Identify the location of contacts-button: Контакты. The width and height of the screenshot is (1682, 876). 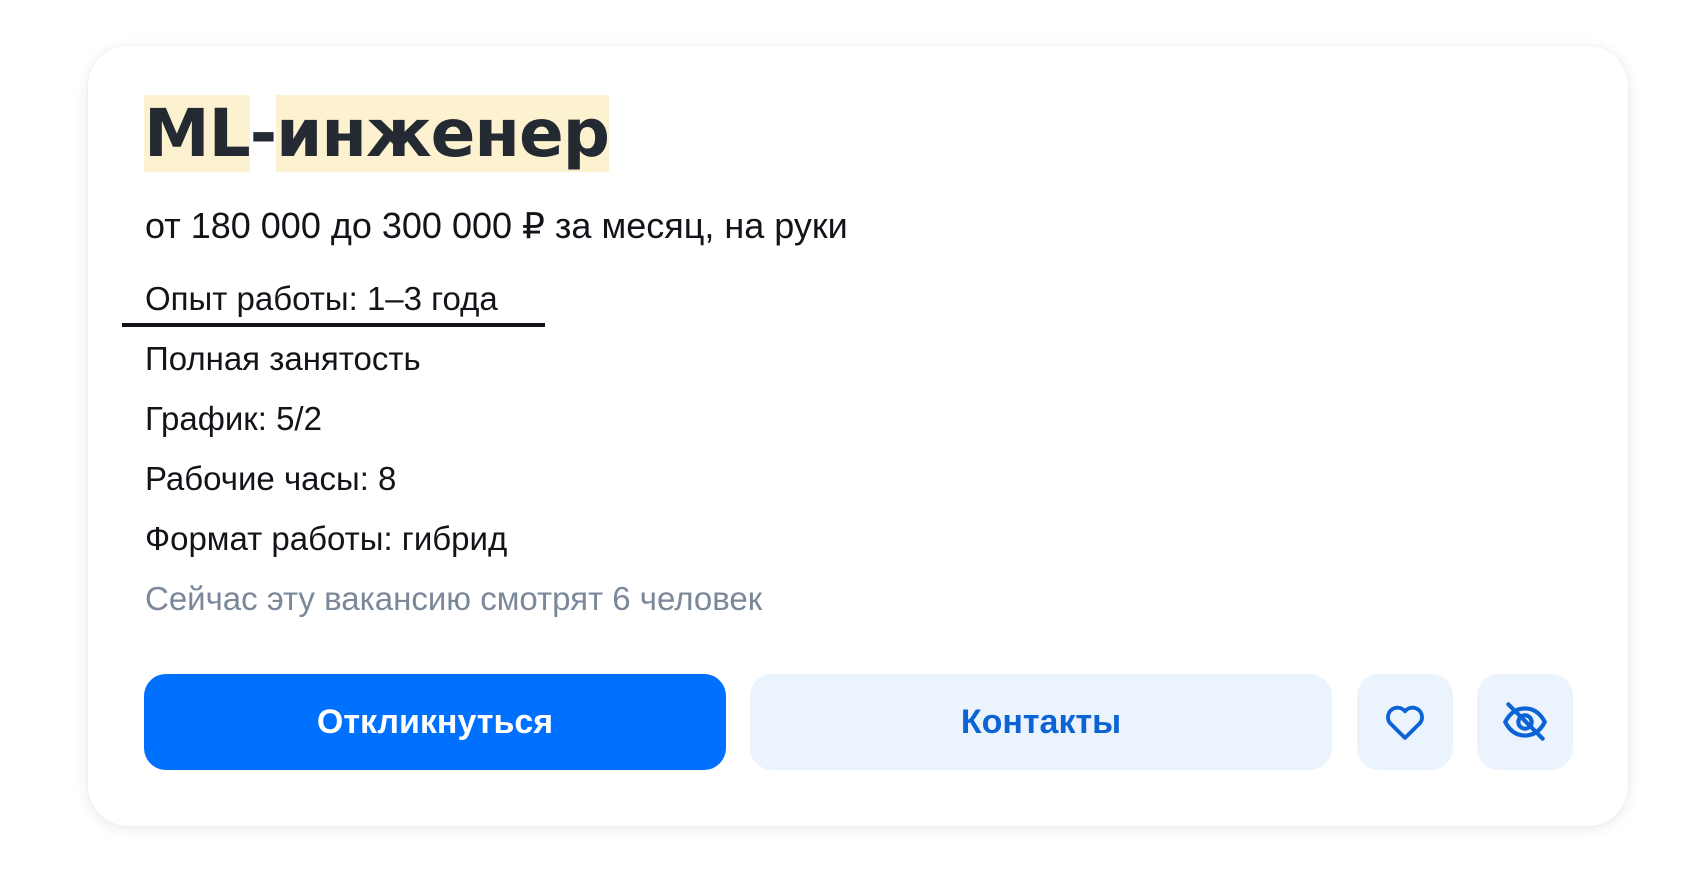
(1041, 722).